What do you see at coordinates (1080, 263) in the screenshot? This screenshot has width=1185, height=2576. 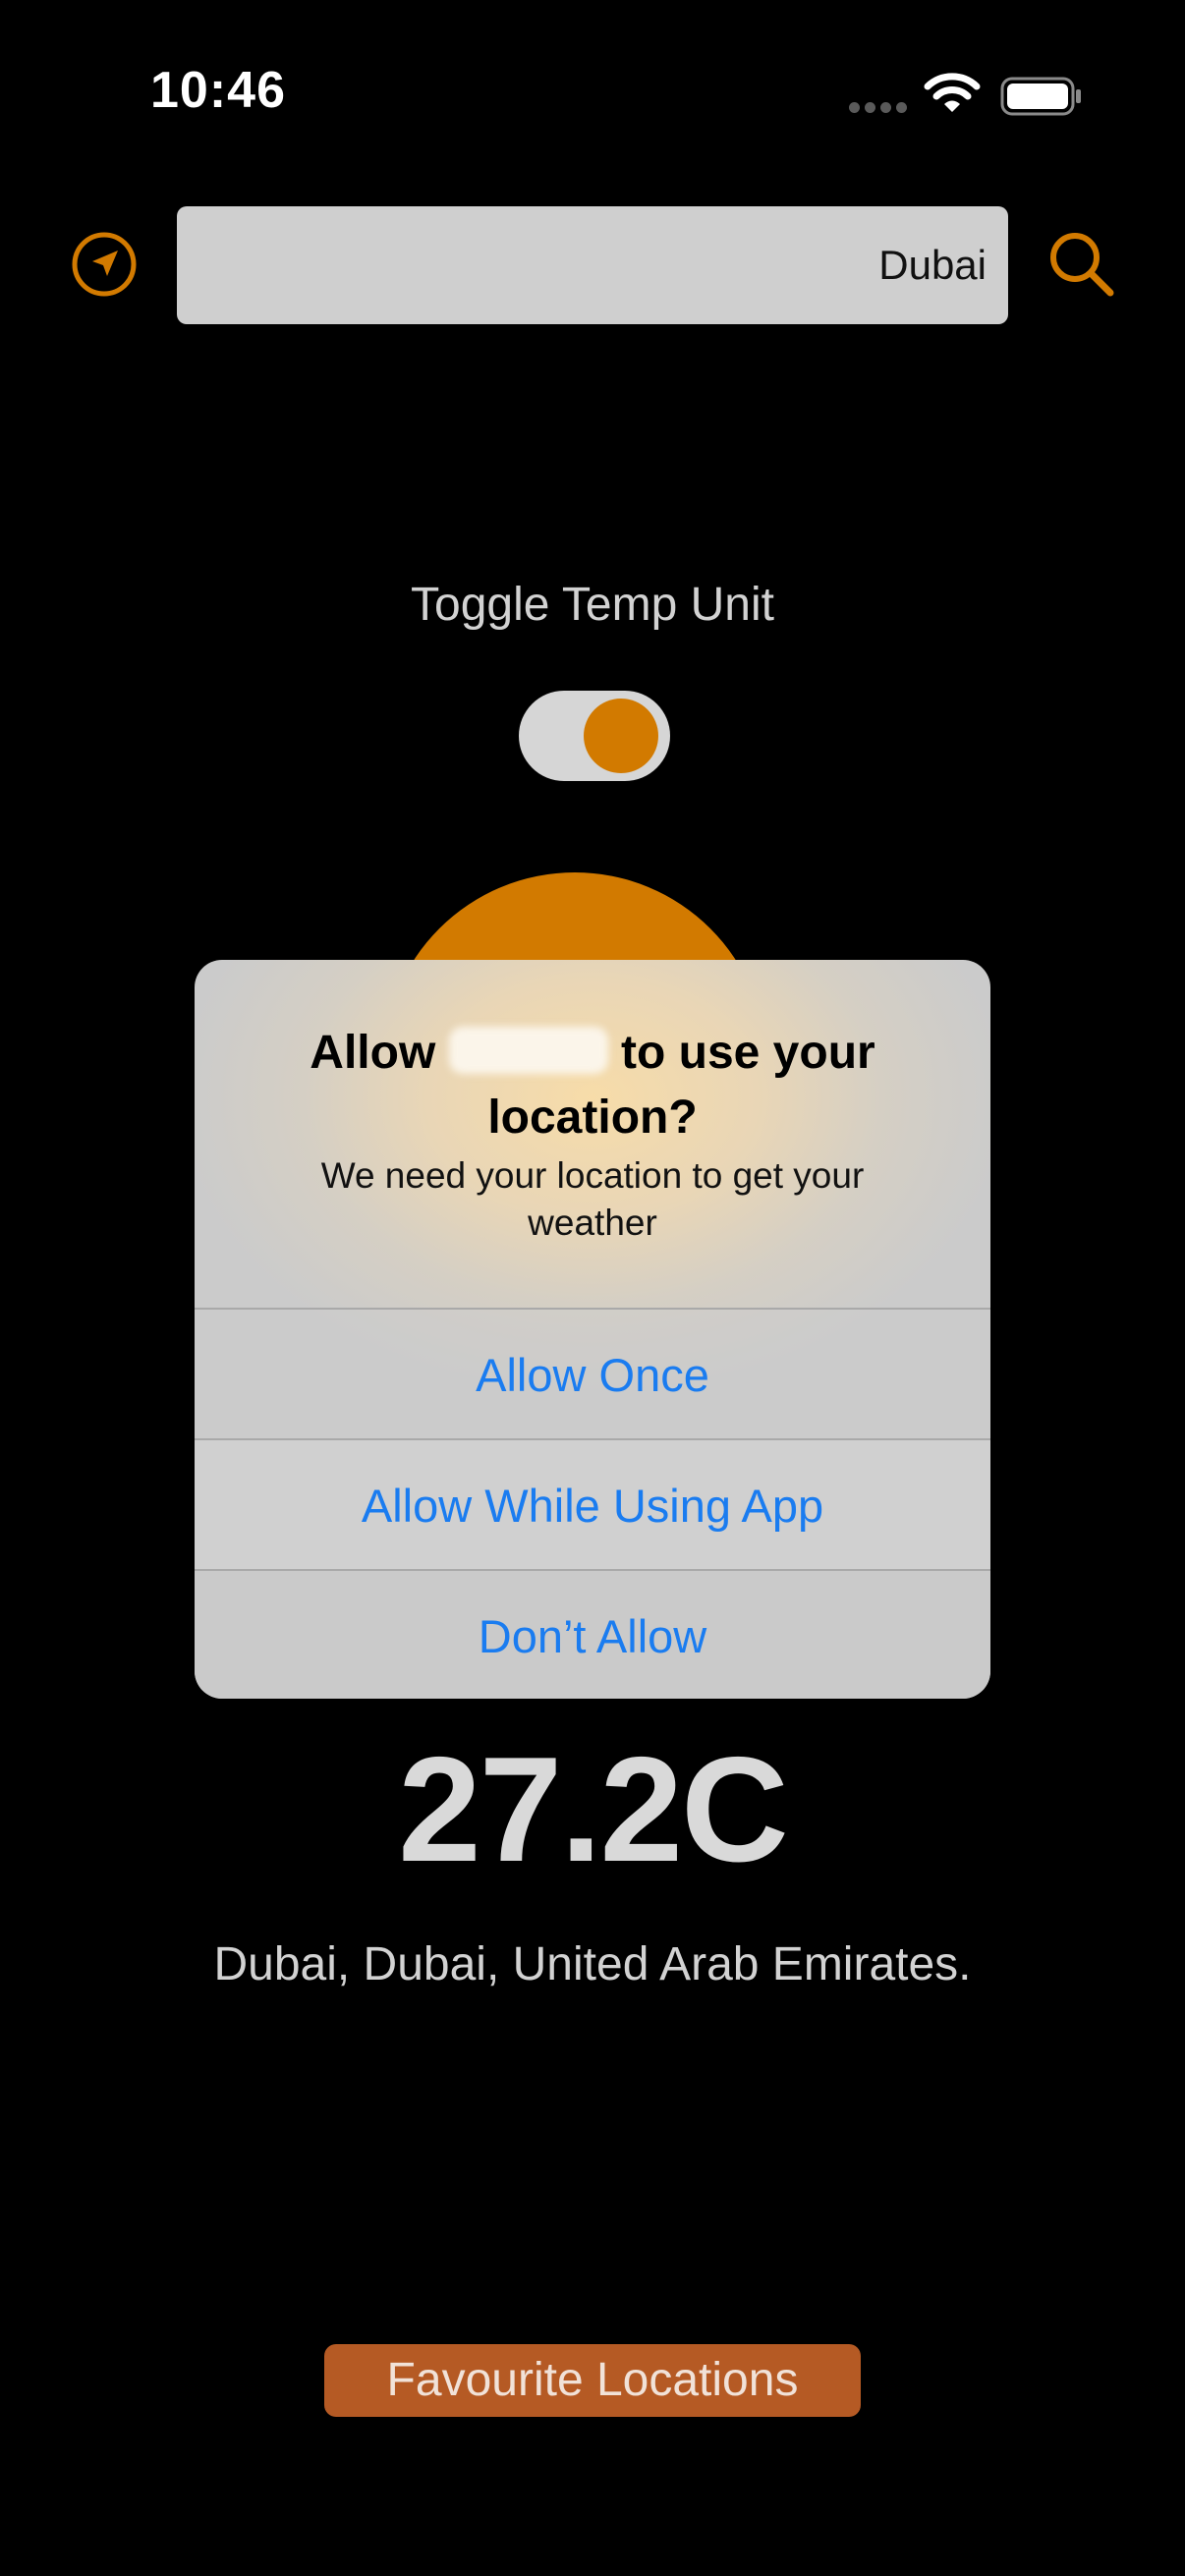 I see `search-icon` at bounding box center [1080, 263].